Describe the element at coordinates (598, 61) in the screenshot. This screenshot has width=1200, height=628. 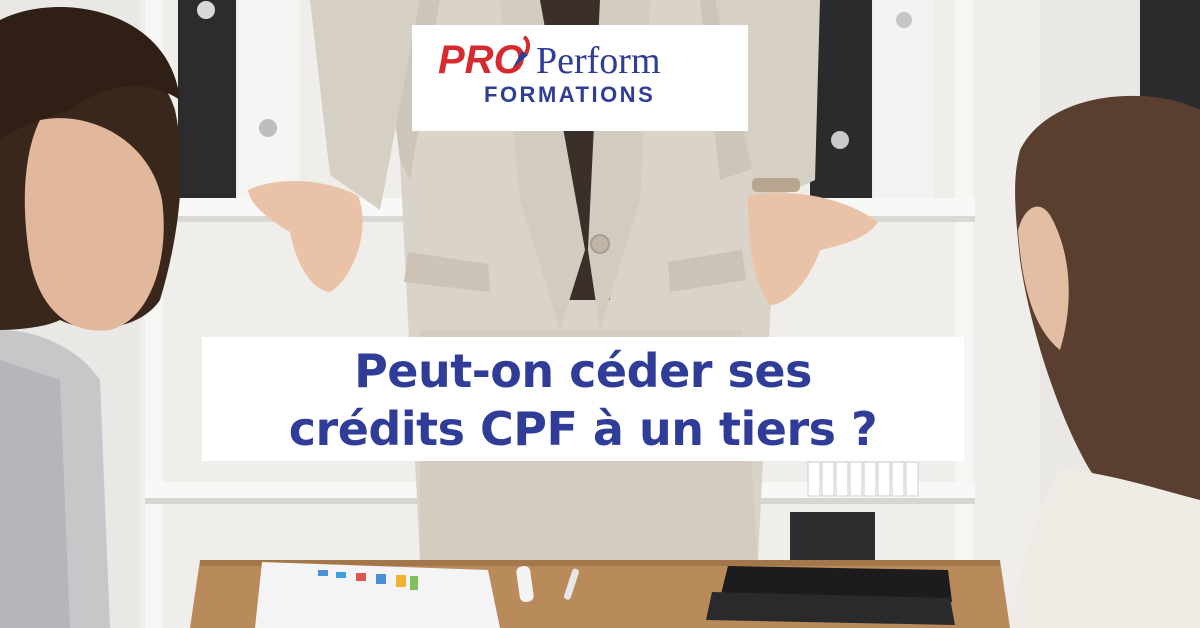
I see `logo-perform-text: Perform` at that location.